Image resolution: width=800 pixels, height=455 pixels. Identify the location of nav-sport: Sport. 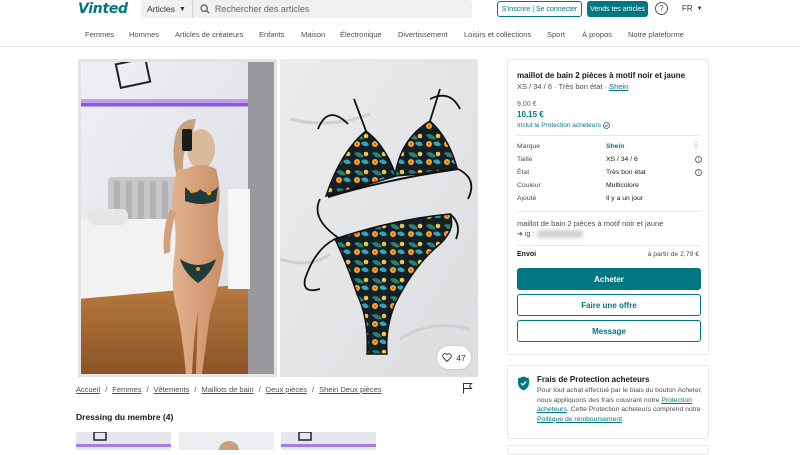
(556, 34).